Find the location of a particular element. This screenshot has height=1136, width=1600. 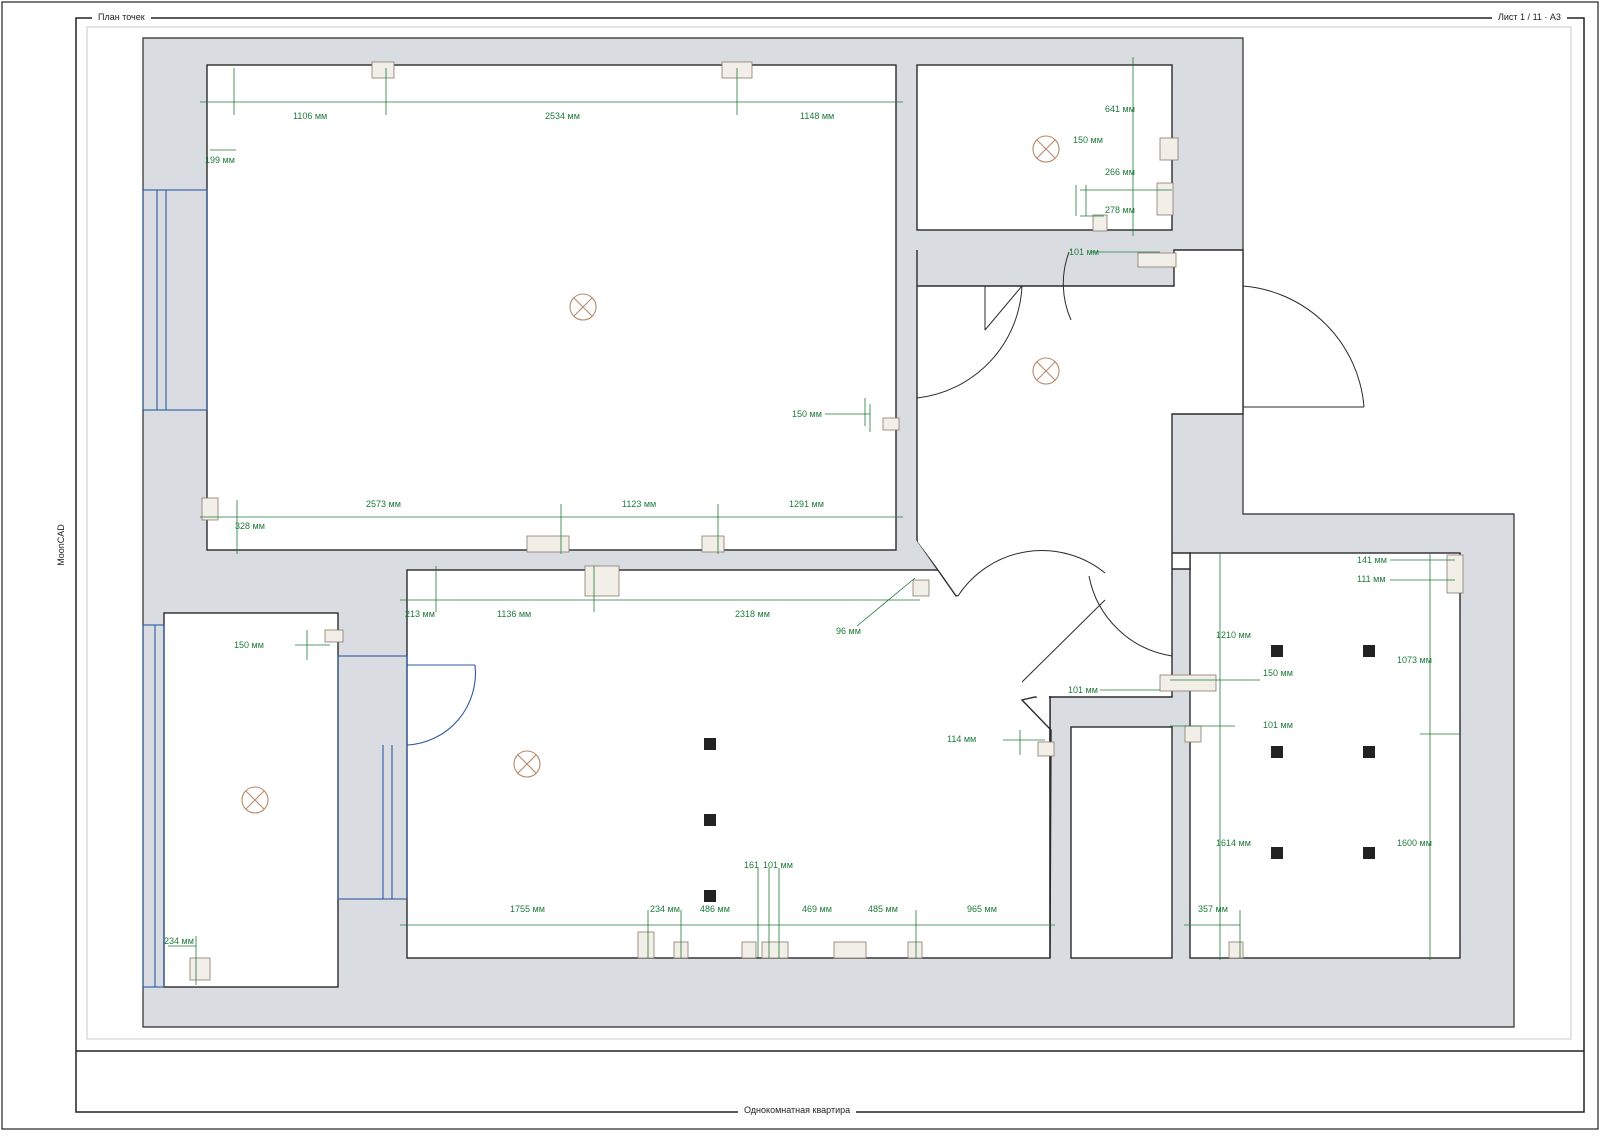

dim-label: 96 мм is located at coordinates (848, 631).